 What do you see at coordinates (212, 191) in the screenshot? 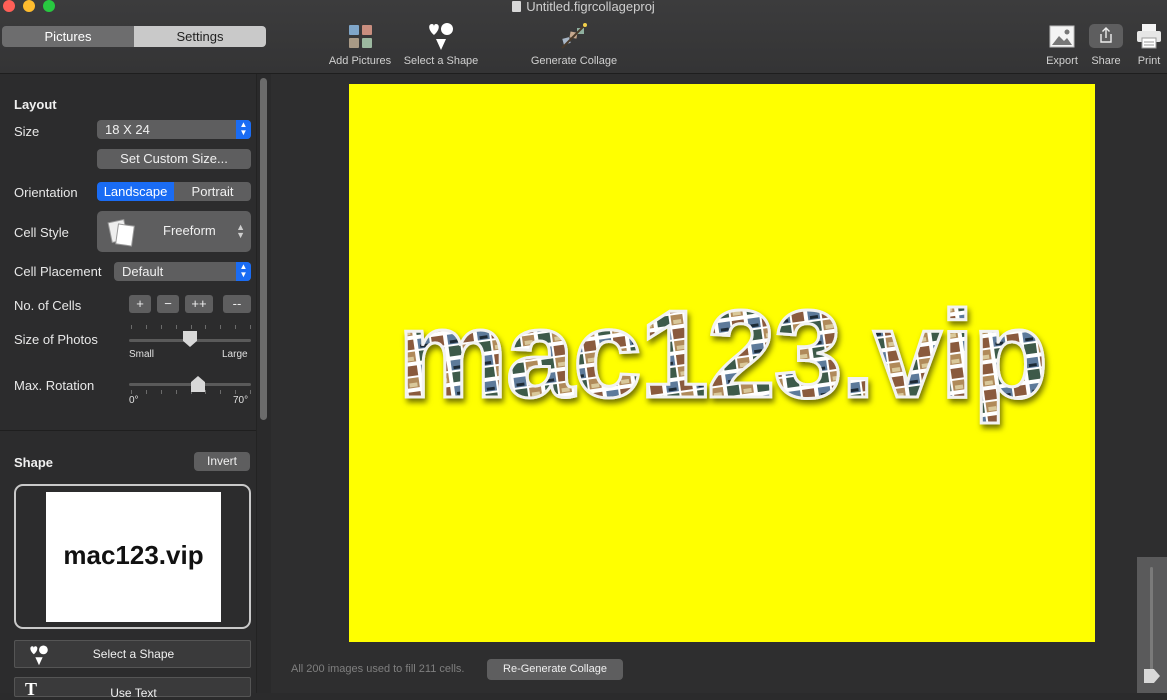
I see `orientation-portrait: Portrait` at bounding box center [212, 191].